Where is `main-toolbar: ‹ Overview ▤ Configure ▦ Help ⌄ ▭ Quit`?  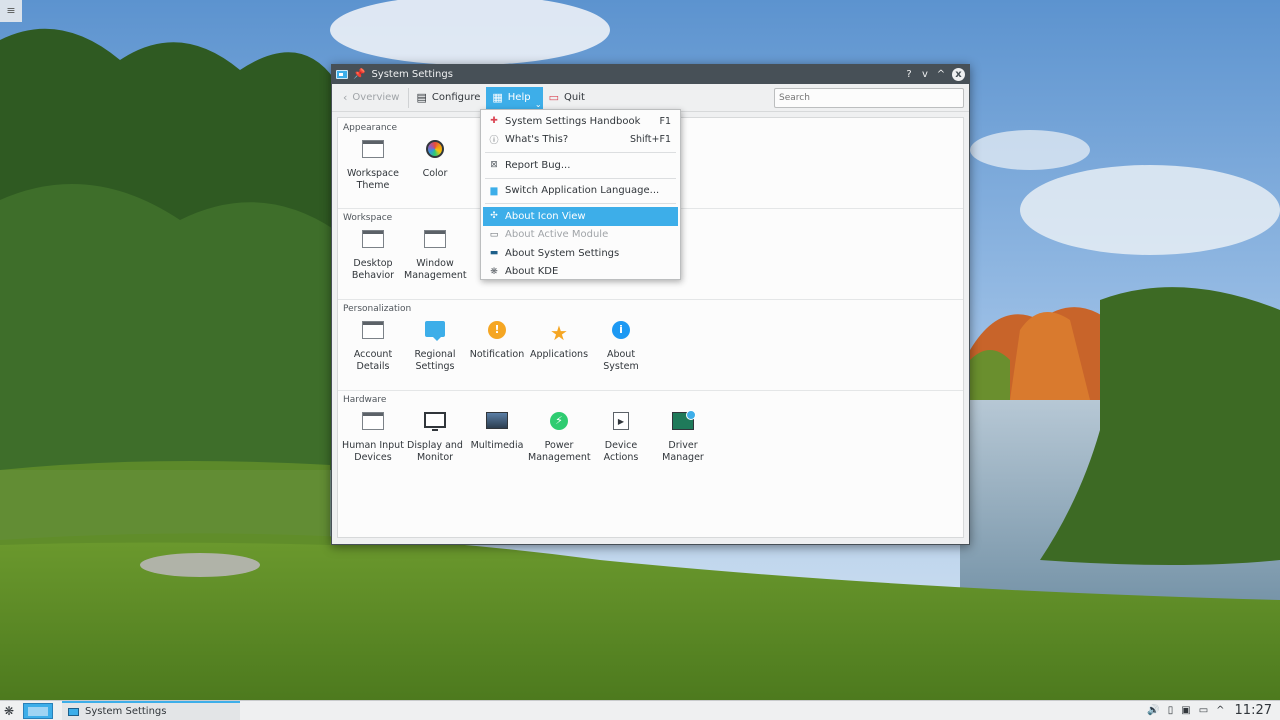 main-toolbar: ‹ Overview ▤ Configure ▦ Help ⌄ ▭ Quit is located at coordinates (650, 98).